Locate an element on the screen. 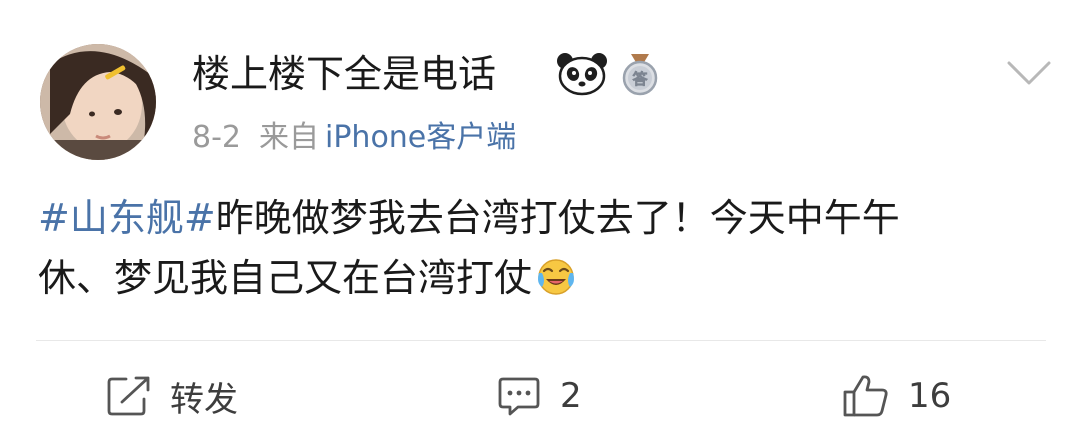 The height and width of the screenshot is (448, 1080). post-text-line-2: 休、梦见我自己又在台湾打仗 is located at coordinates (285, 278).